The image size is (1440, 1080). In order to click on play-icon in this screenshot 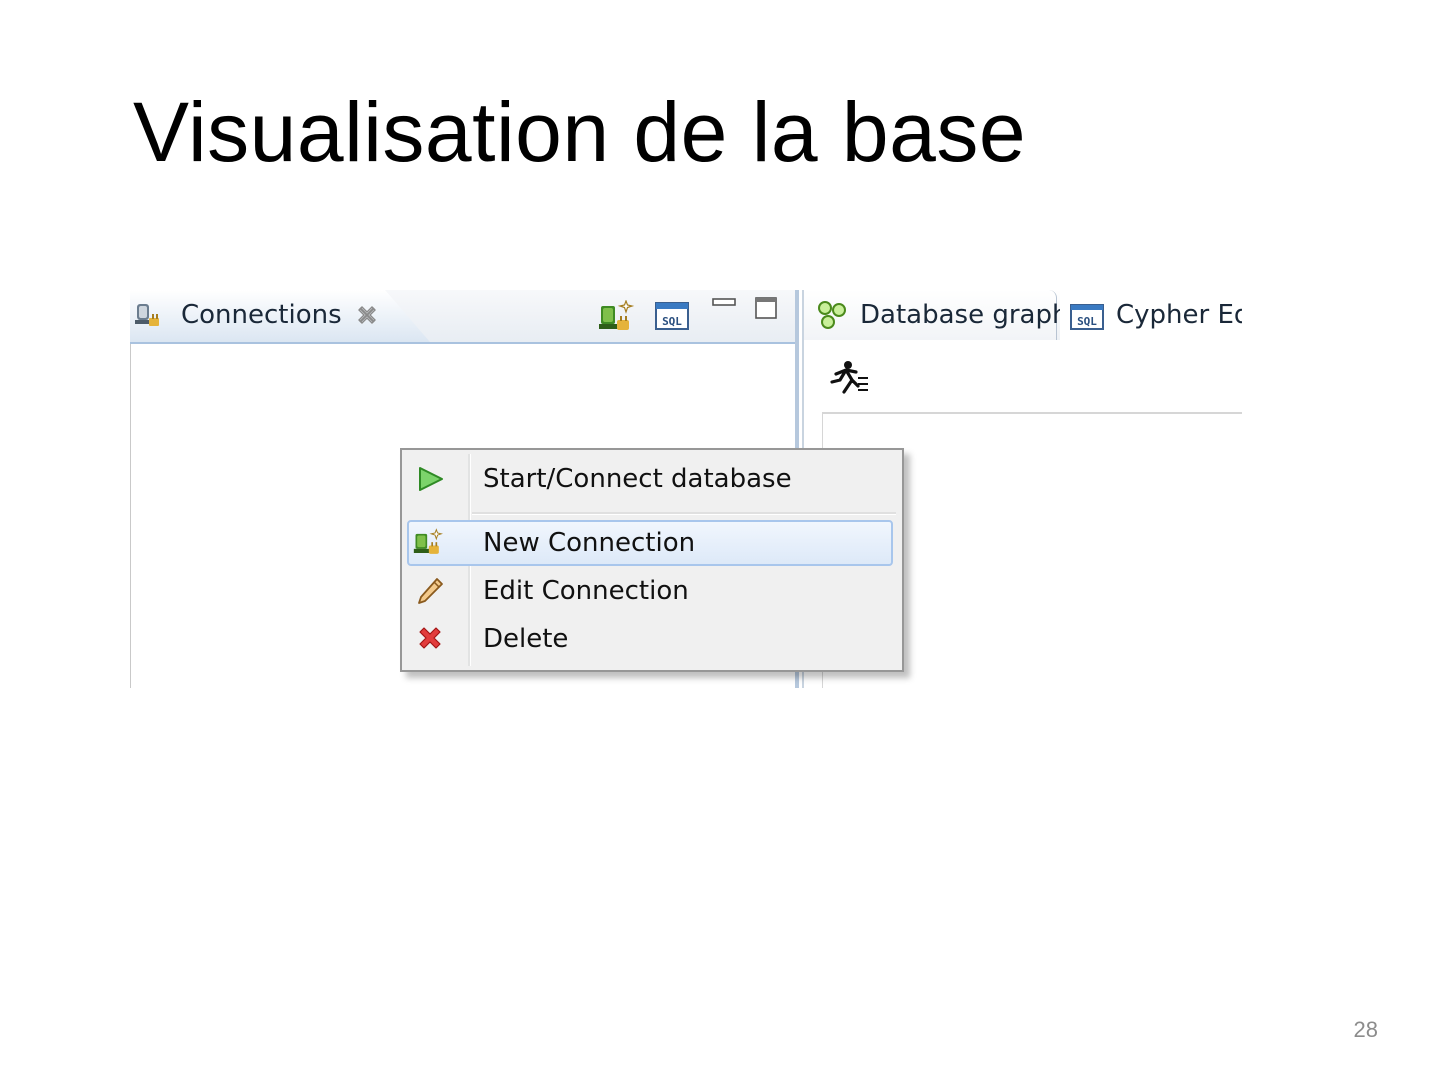, I will do `click(431, 479)`.